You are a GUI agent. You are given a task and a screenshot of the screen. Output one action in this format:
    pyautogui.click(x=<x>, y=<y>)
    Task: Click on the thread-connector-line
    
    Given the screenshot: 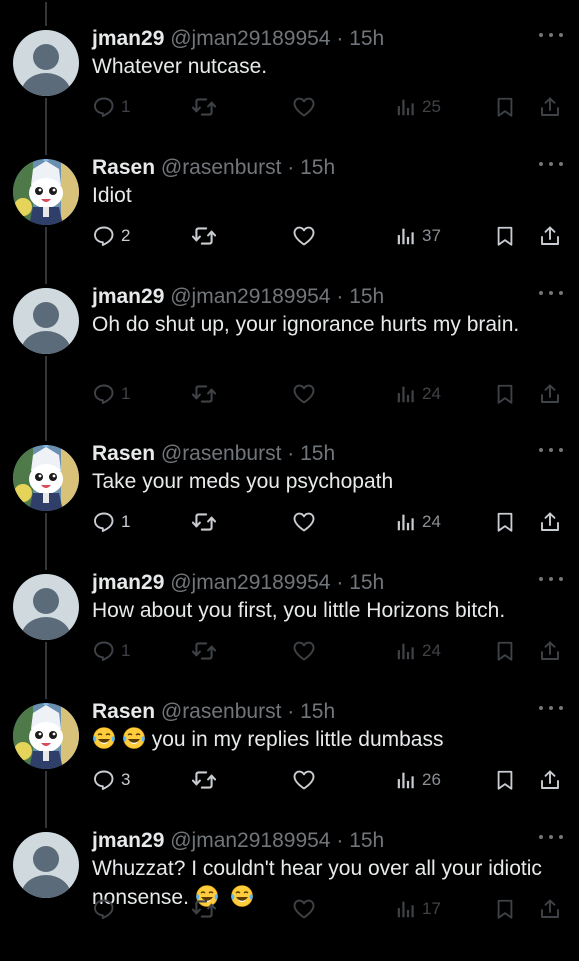 What is the action you would take?
    pyautogui.click(x=46, y=14)
    